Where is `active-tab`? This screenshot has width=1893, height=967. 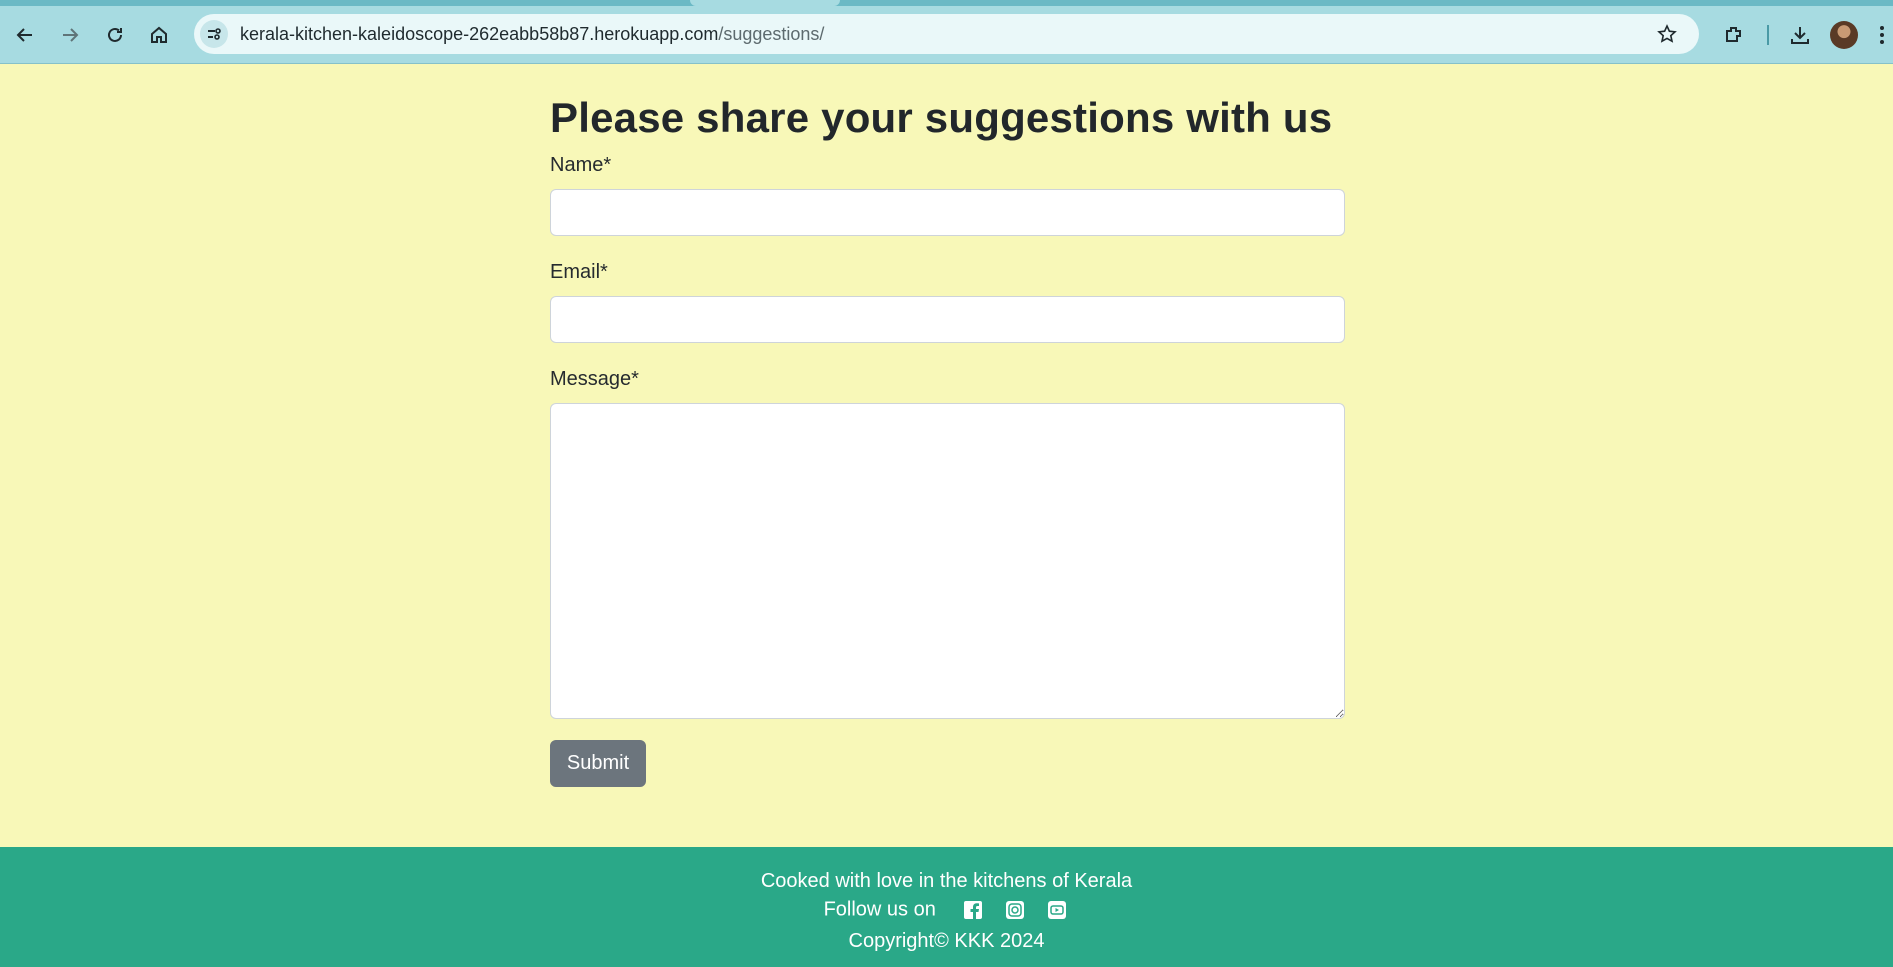 active-tab is located at coordinates (765, 3).